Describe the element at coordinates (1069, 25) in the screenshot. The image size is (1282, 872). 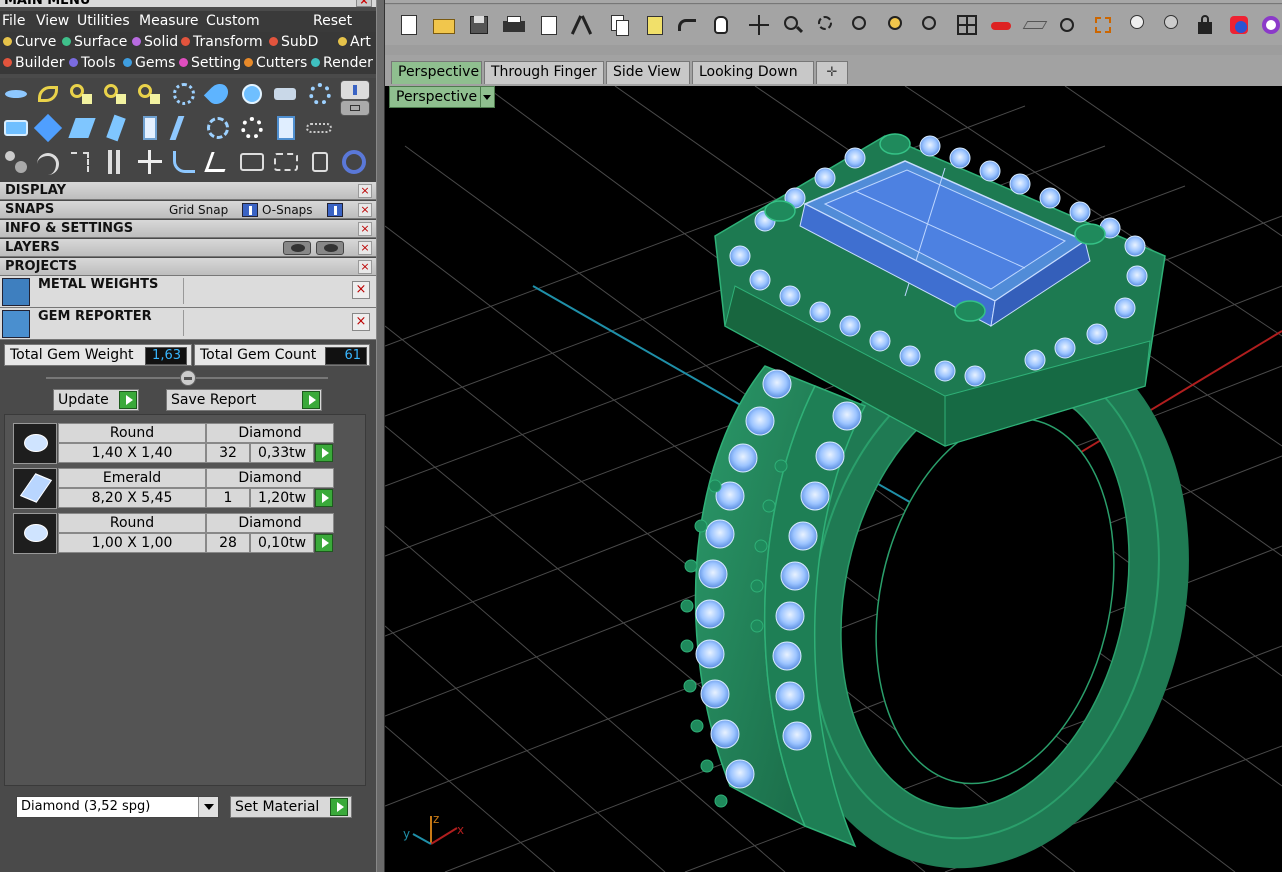
I see `osnap-icon` at that location.